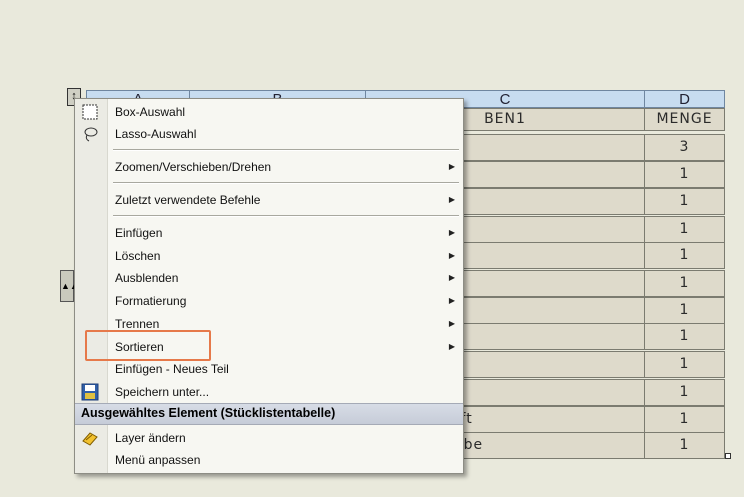 This screenshot has height=497, width=744. Describe the element at coordinates (684, 147) in the screenshot. I see `table-cell-d: 3` at that location.